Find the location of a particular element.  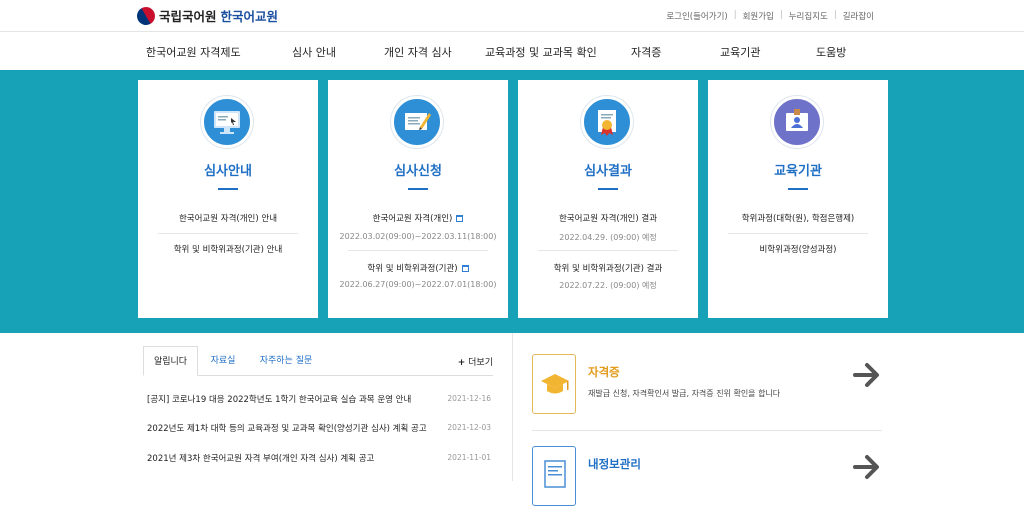

card-link-individual-result: 한국어교원 자격(개인) 결과 is located at coordinates (608, 218).